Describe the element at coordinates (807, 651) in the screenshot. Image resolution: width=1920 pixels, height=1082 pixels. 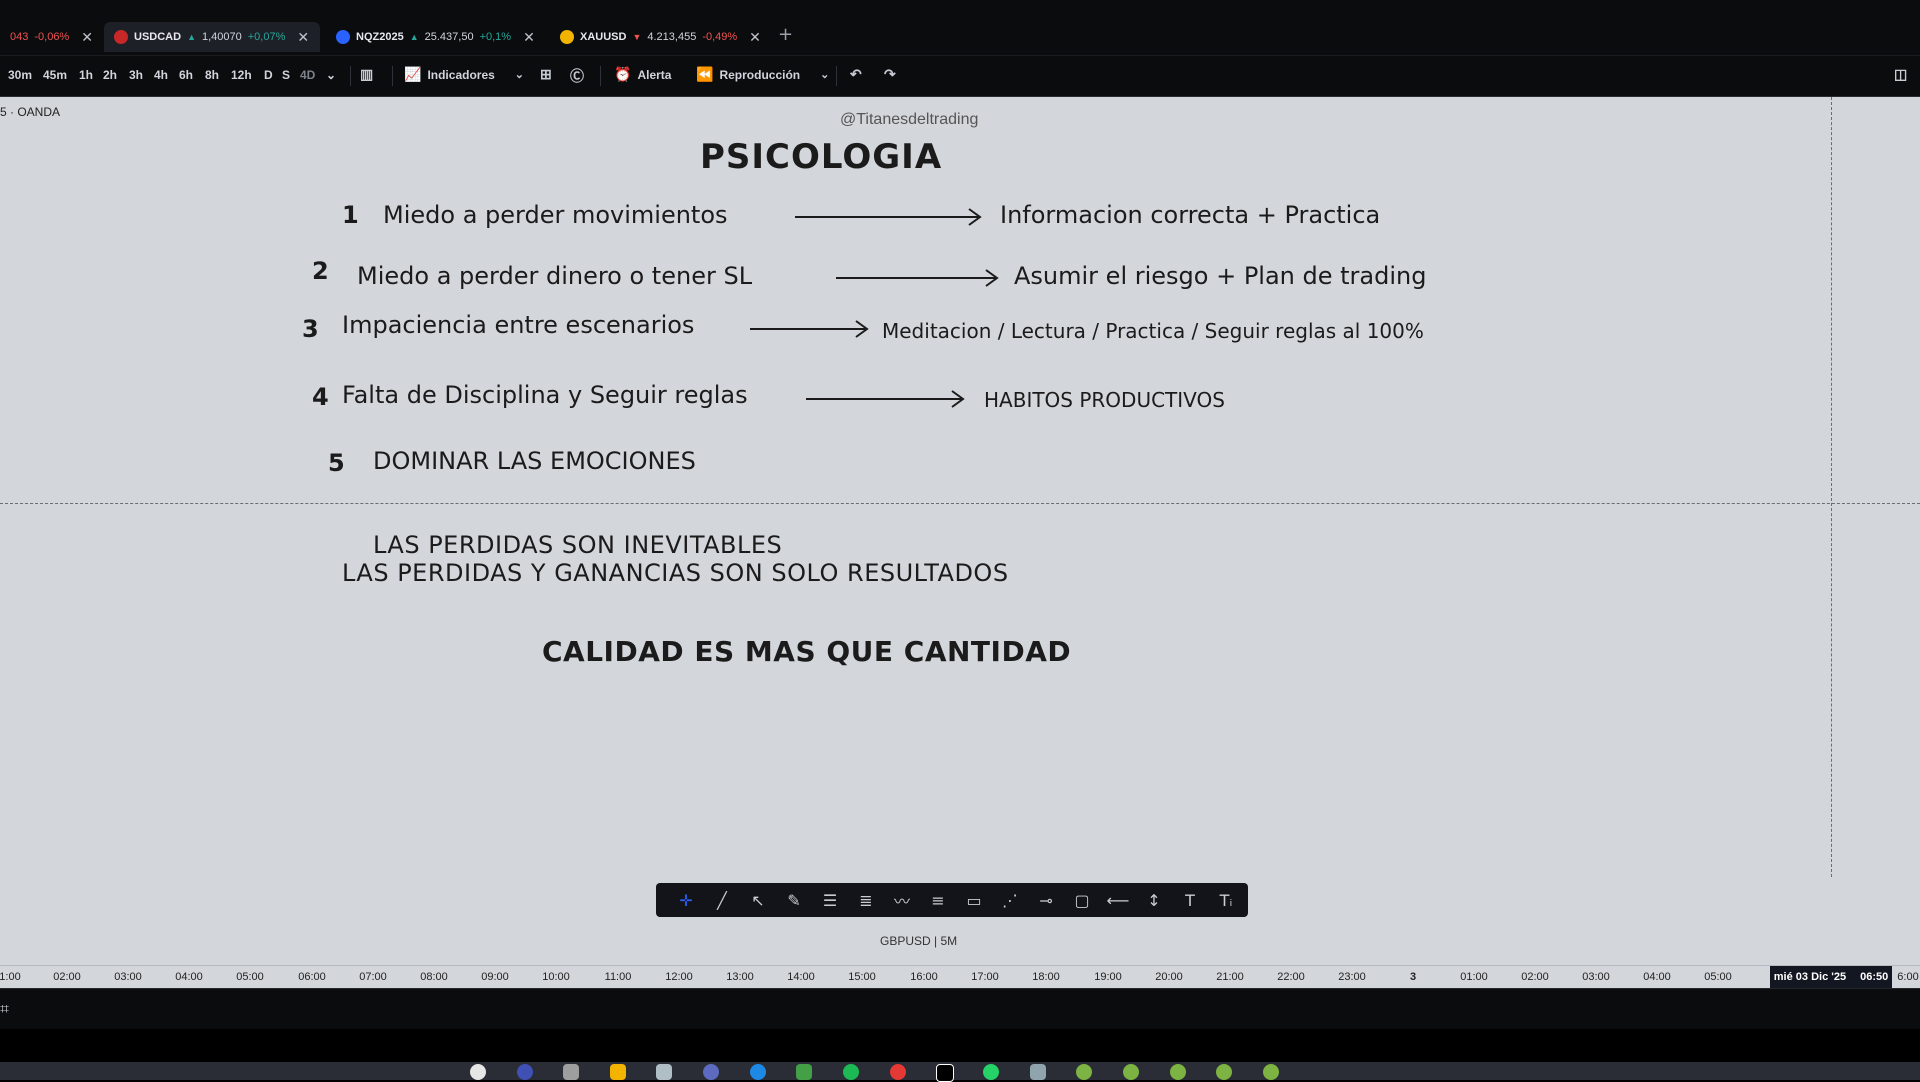
I see `note-quality: CALIDAD ES MAS QUE CANTIDAD` at that location.